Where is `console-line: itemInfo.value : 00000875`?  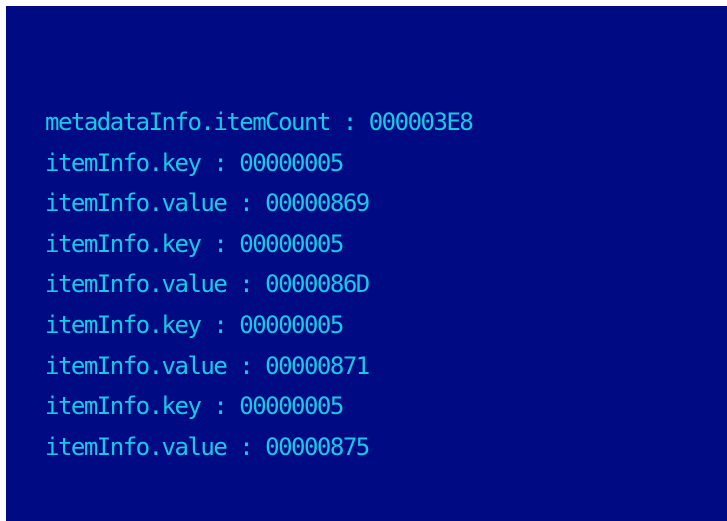
console-line: itemInfo.value : 00000875 is located at coordinates (207, 446).